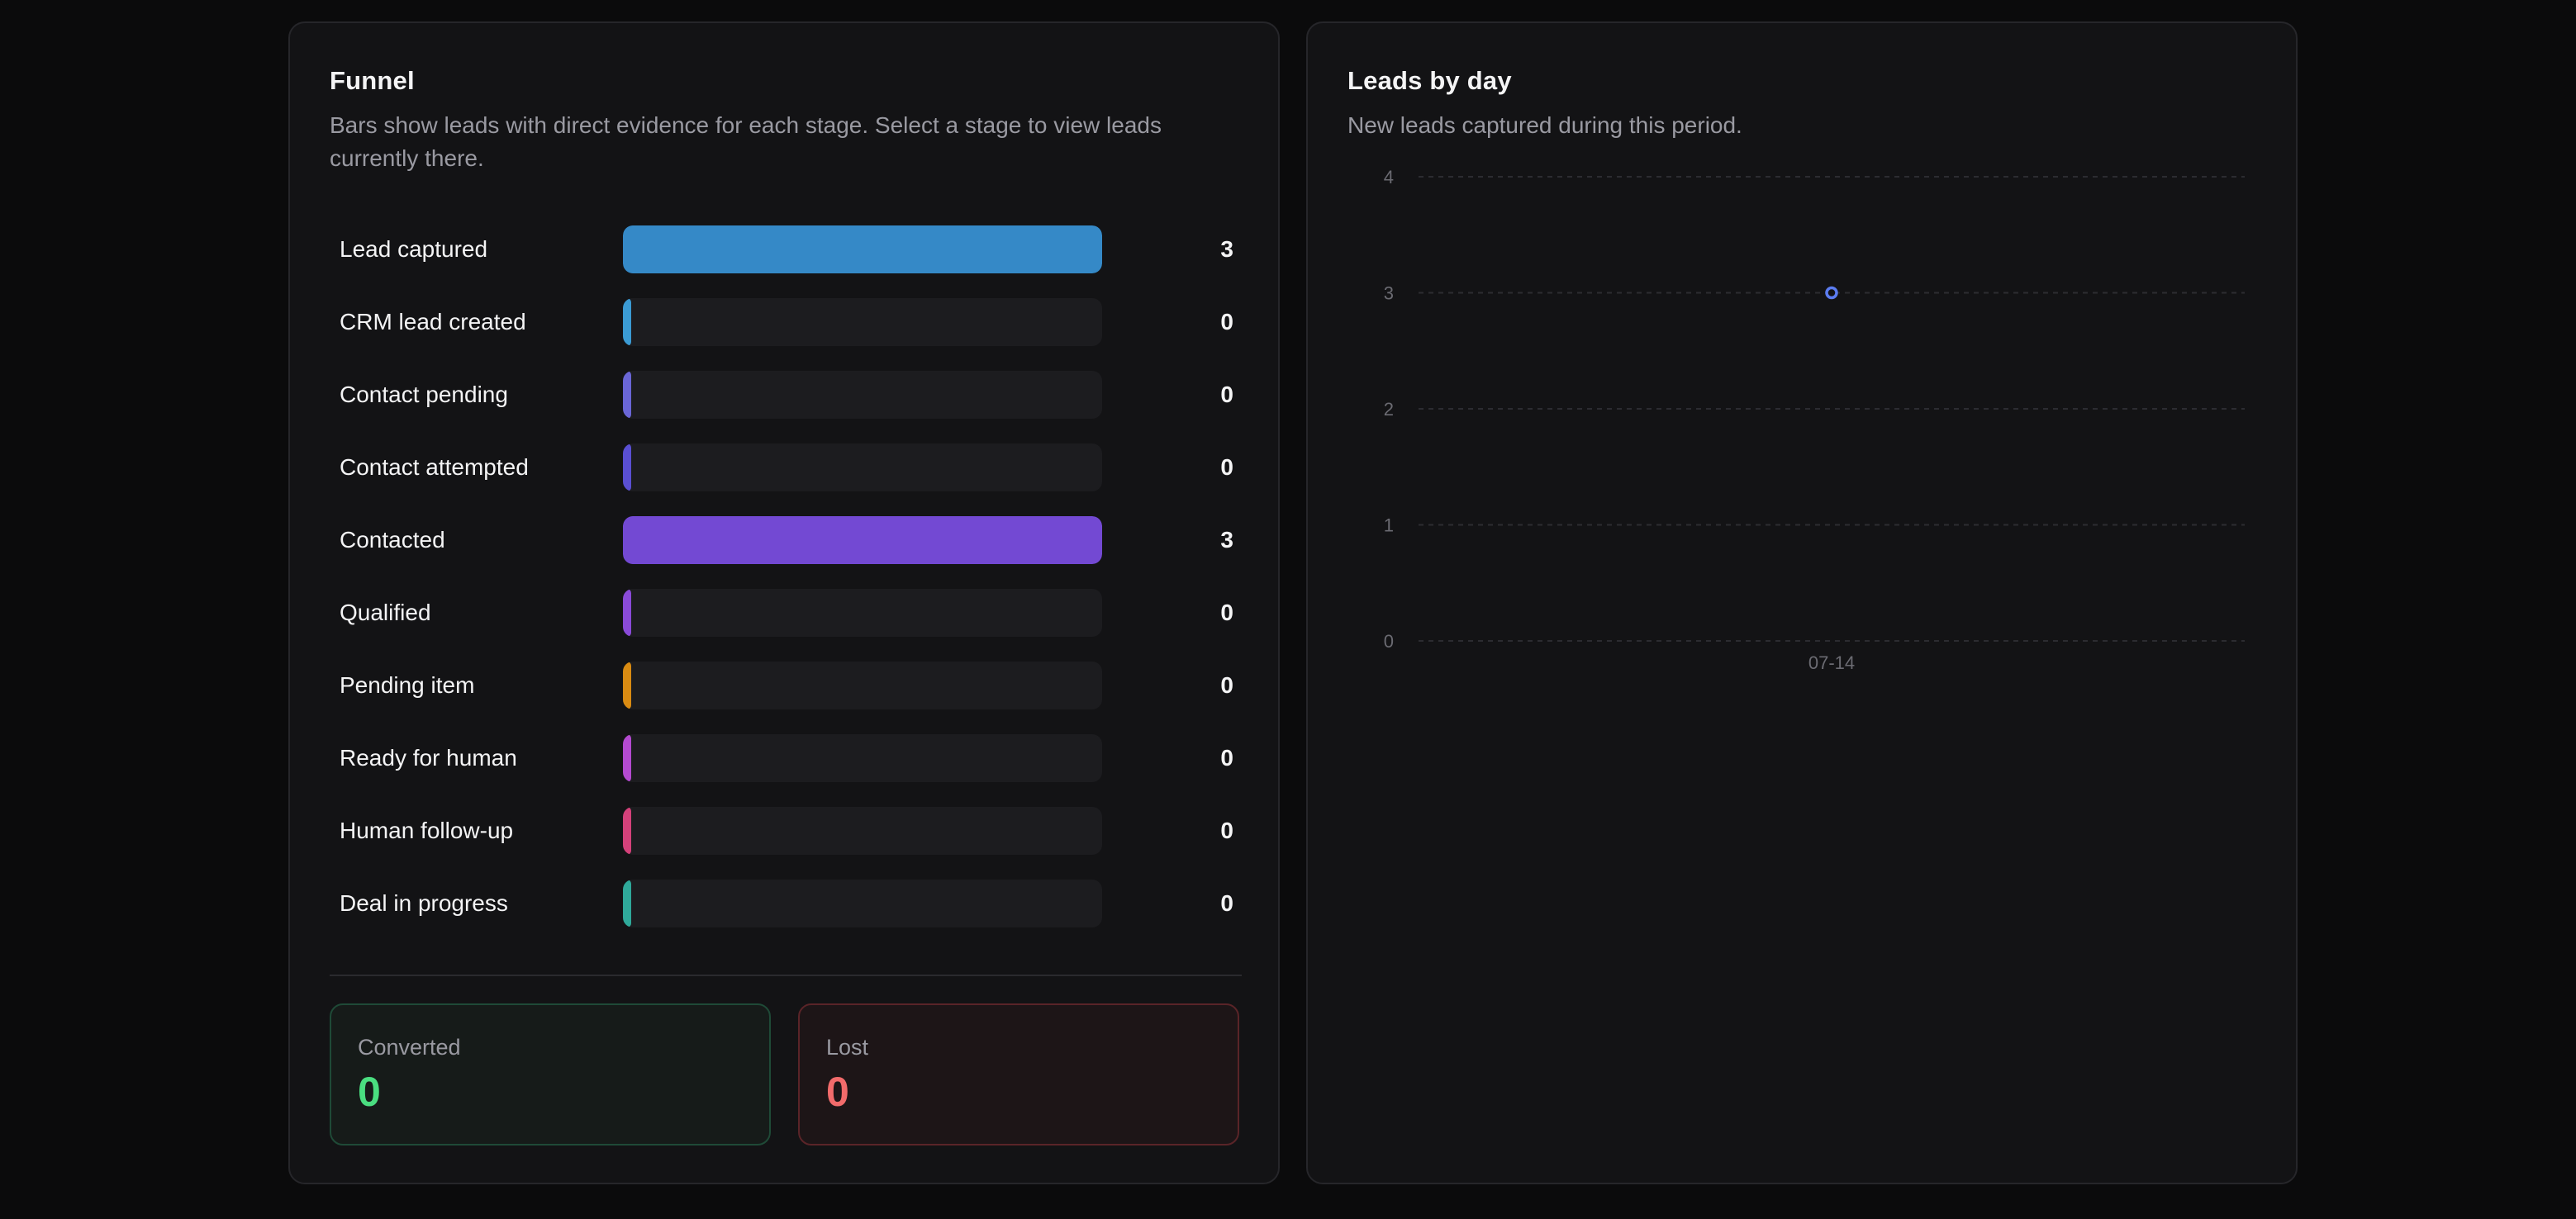  I want to click on funnel-stage-row: CRM lead created 0, so click(786, 322).